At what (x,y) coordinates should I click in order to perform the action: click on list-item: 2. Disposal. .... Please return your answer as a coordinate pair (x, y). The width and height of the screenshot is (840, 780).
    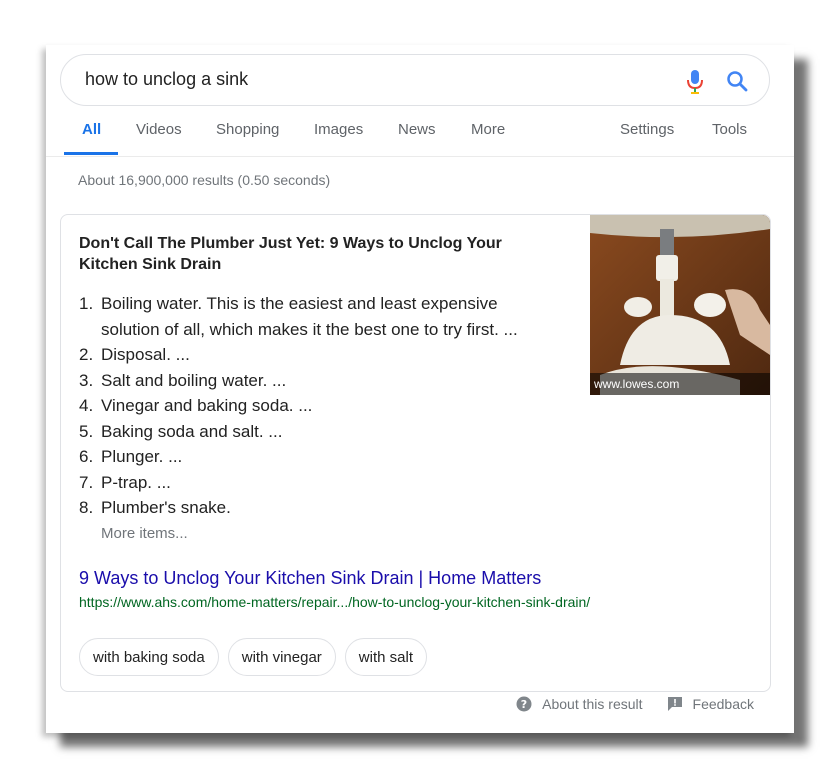
    Looking at the image, I should click on (134, 354).